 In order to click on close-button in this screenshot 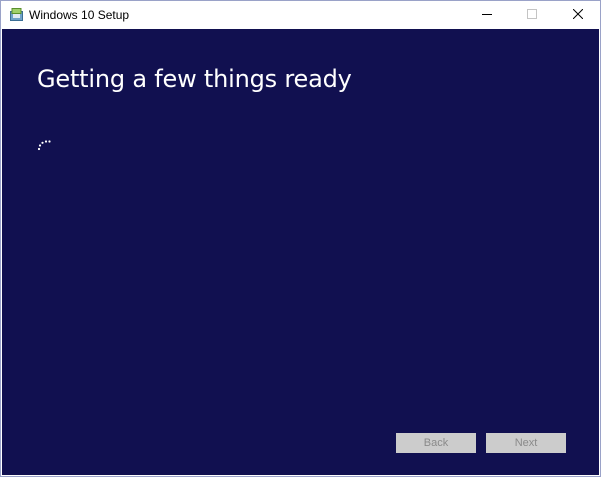, I will do `click(577, 15)`.